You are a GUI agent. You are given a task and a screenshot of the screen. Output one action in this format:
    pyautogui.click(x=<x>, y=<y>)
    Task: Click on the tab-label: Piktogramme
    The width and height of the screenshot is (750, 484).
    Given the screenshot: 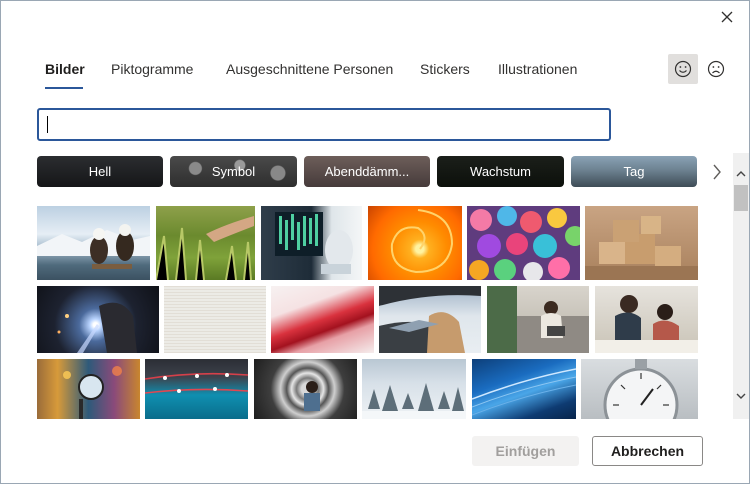 What is the action you would take?
    pyautogui.click(x=152, y=69)
    